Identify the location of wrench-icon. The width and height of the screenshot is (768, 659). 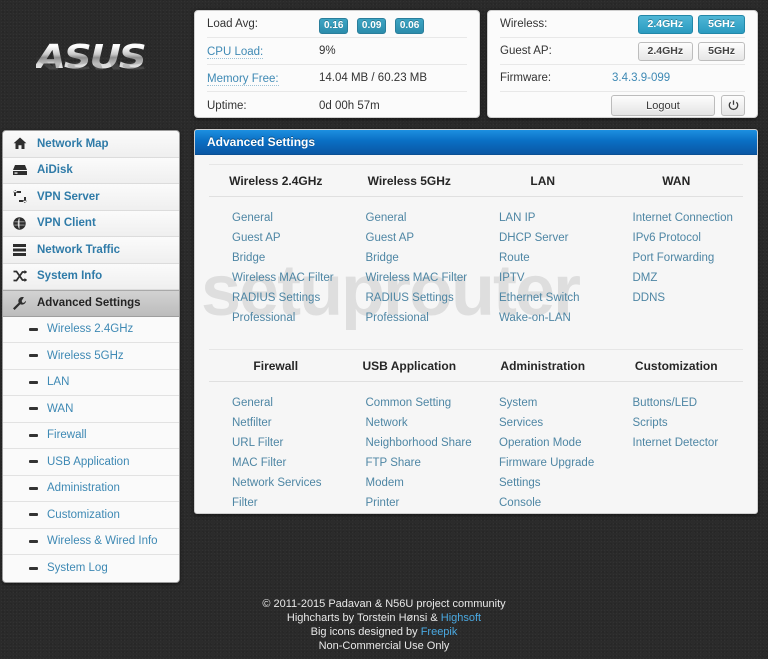
(22, 303).